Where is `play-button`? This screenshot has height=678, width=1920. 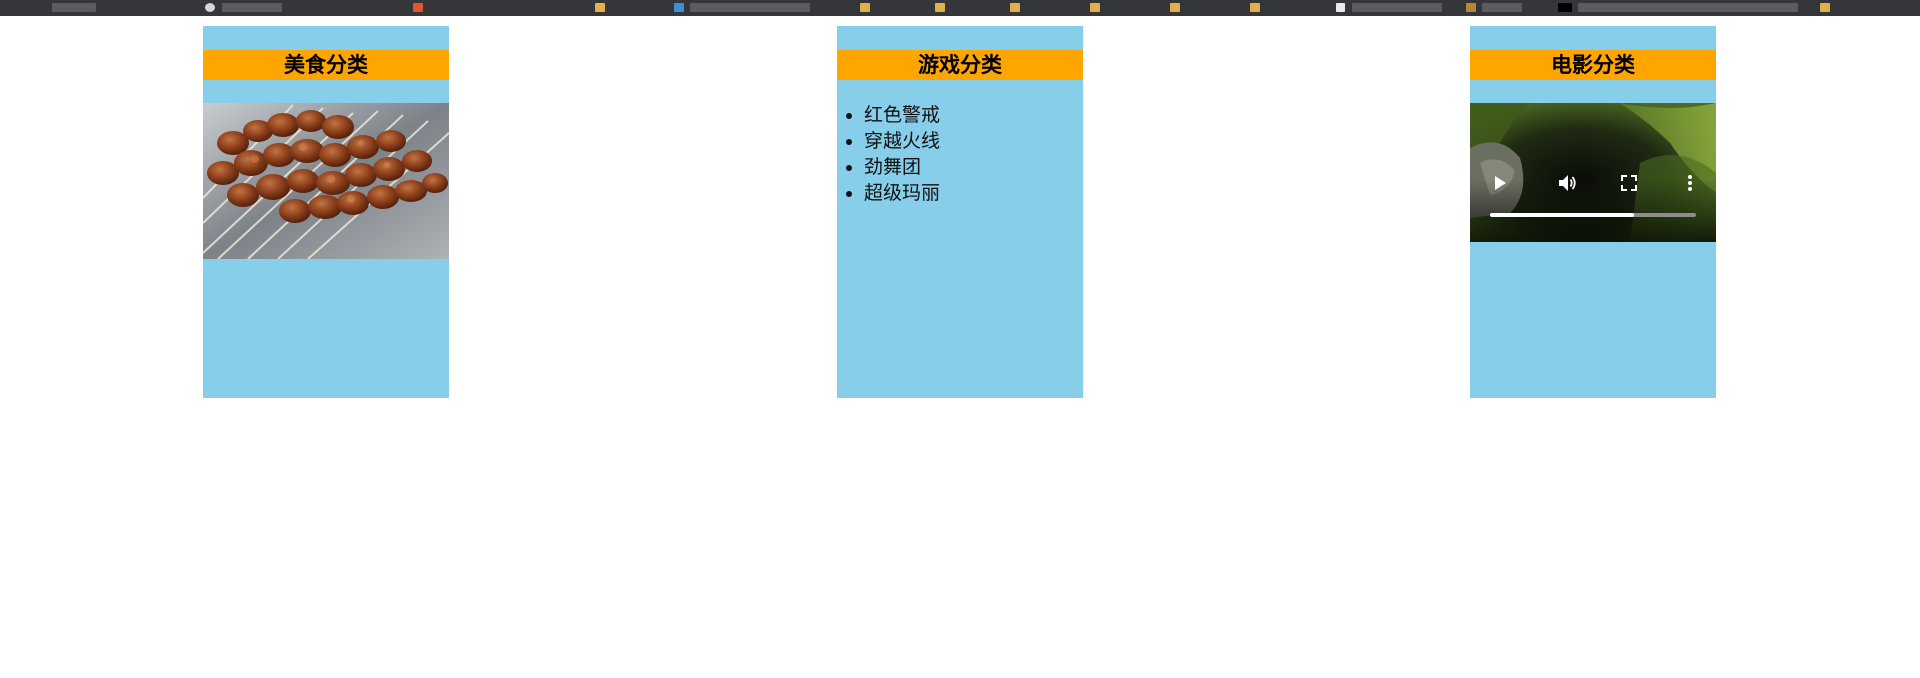
play-button is located at coordinates (1500, 183).